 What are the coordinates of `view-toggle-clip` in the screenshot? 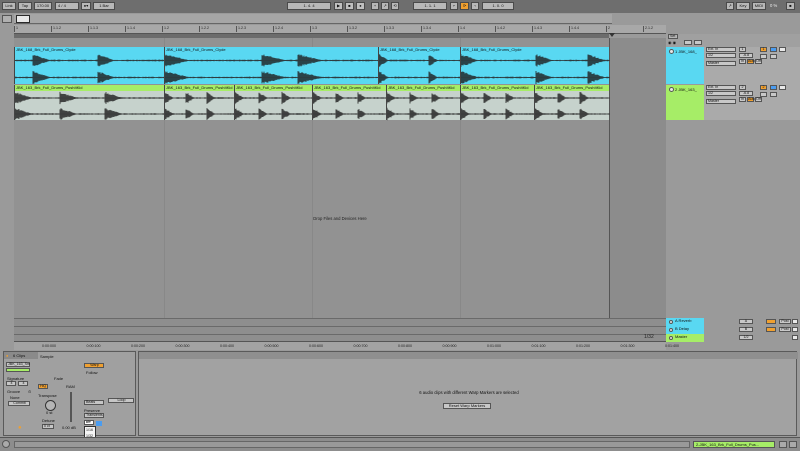 It's located at (783, 444).